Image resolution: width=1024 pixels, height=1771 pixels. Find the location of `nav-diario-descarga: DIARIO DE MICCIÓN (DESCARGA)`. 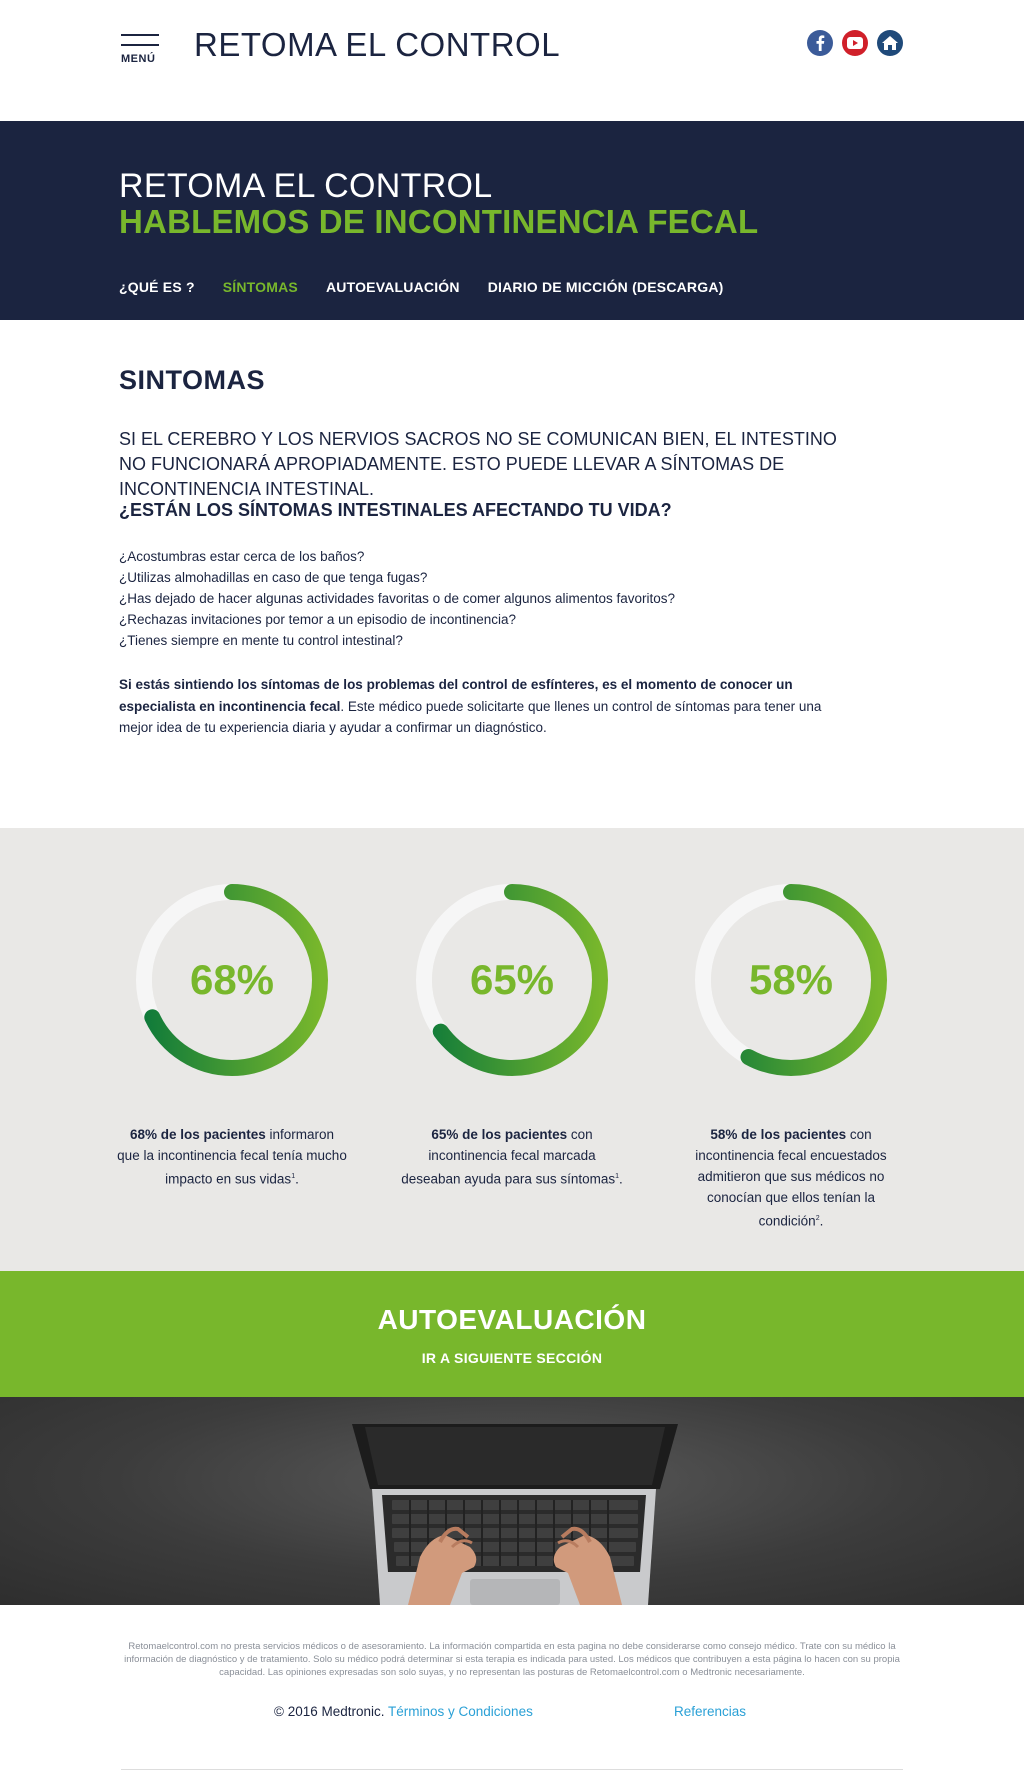

nav-diario-descarga: DIARIO DE MICCIÓN (DESCARGA) is located at coordinates (606, 287).